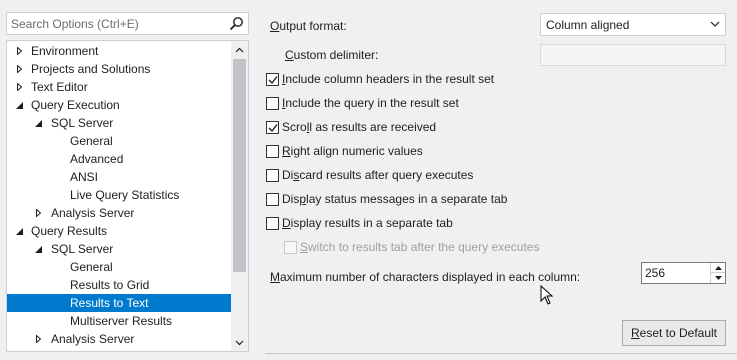  Describe the element at coordinates (718, 278) in the screenshot. I see `decrement-icon` at that location.